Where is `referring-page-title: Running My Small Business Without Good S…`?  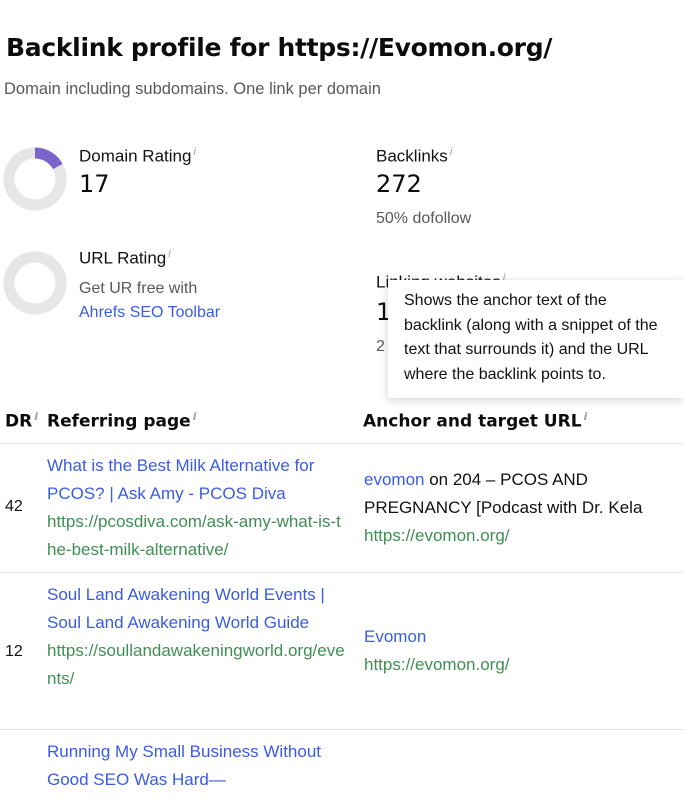
referring-page-title: Running My Small Business Without Good S… is located at coordinates (197, 766).